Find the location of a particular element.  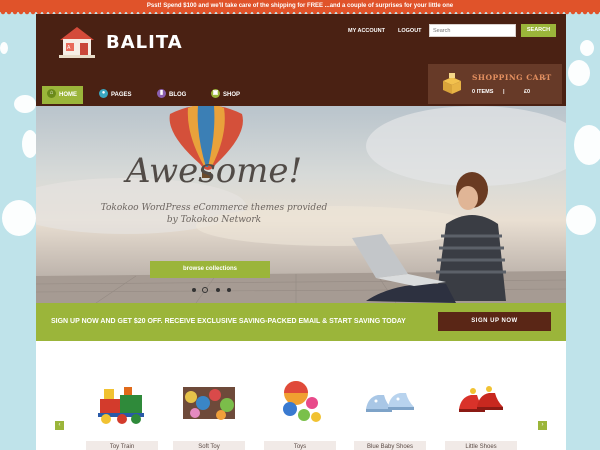

toys-image is located at coordinates (300, 401).